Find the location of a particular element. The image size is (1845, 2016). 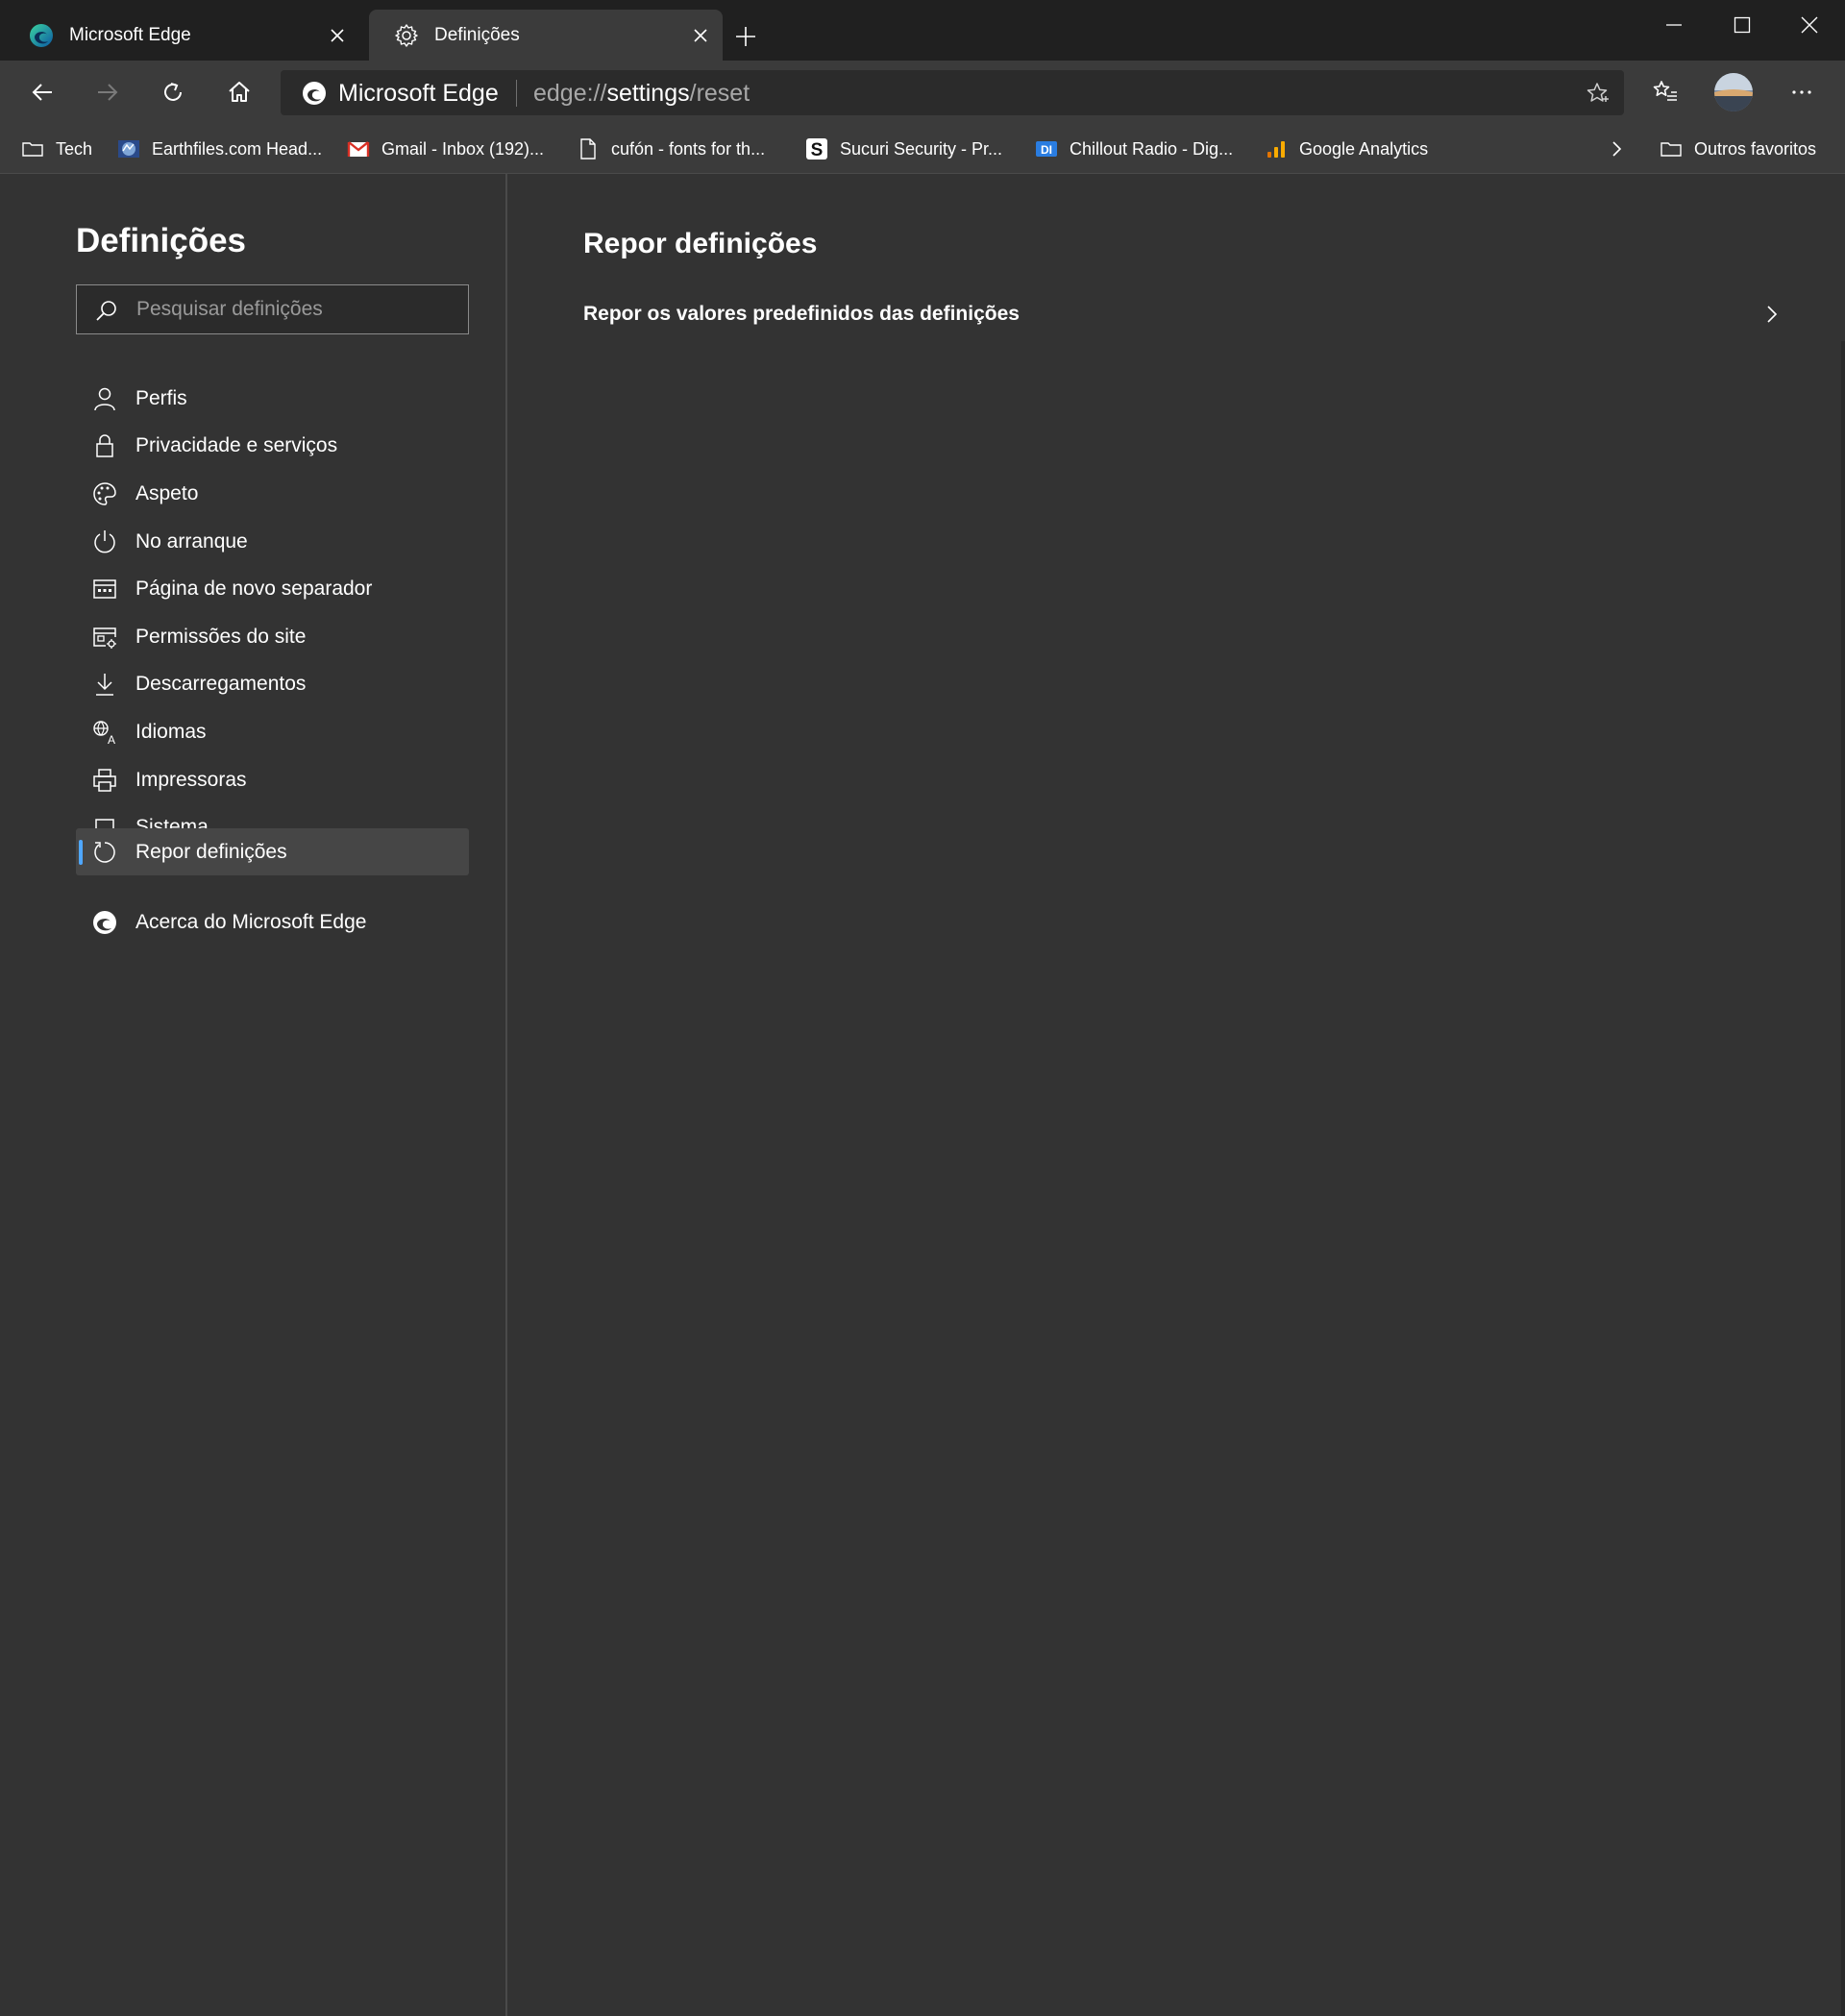

url-text: edge://settings/reset is located at coordinates (641, 94).